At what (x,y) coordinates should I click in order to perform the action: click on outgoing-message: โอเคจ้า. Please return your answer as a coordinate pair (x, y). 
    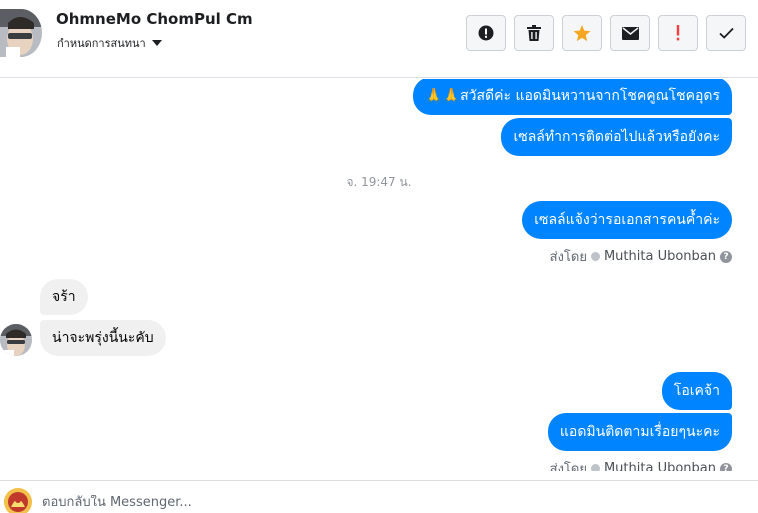
    Looking at the image, I should click on (696, 391).